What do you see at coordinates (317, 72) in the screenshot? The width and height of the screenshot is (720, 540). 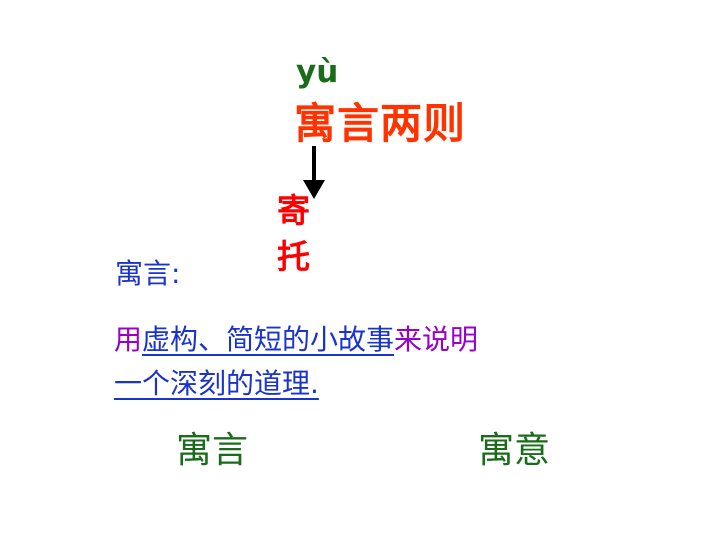 I see `pinyin-label: yù` at bounding box center [317, 72].